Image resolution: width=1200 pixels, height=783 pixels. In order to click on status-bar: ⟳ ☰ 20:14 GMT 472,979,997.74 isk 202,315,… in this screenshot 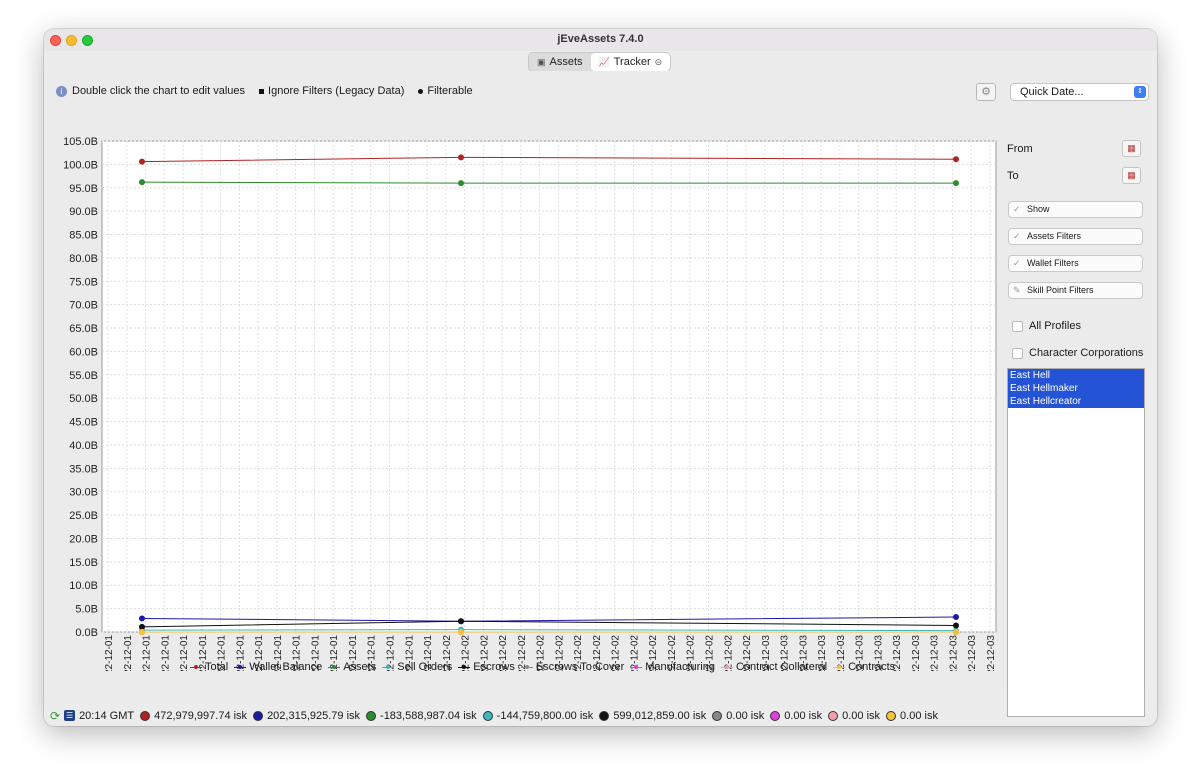, I will do `click(600, 715)`.